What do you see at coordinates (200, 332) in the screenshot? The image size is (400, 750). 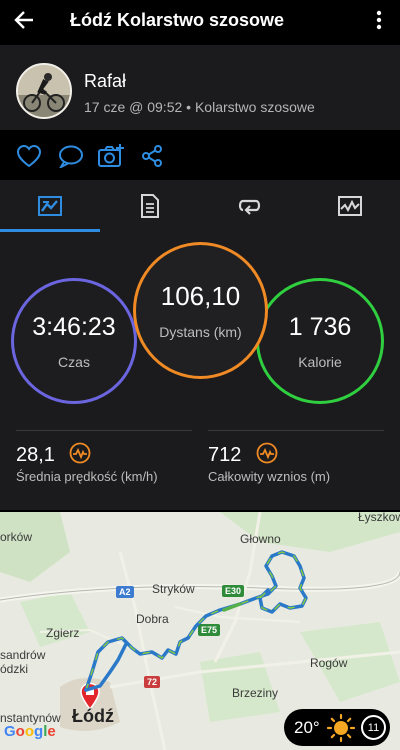 I see `distance-label: Dystans (km)` at bounding box center [200, 332].